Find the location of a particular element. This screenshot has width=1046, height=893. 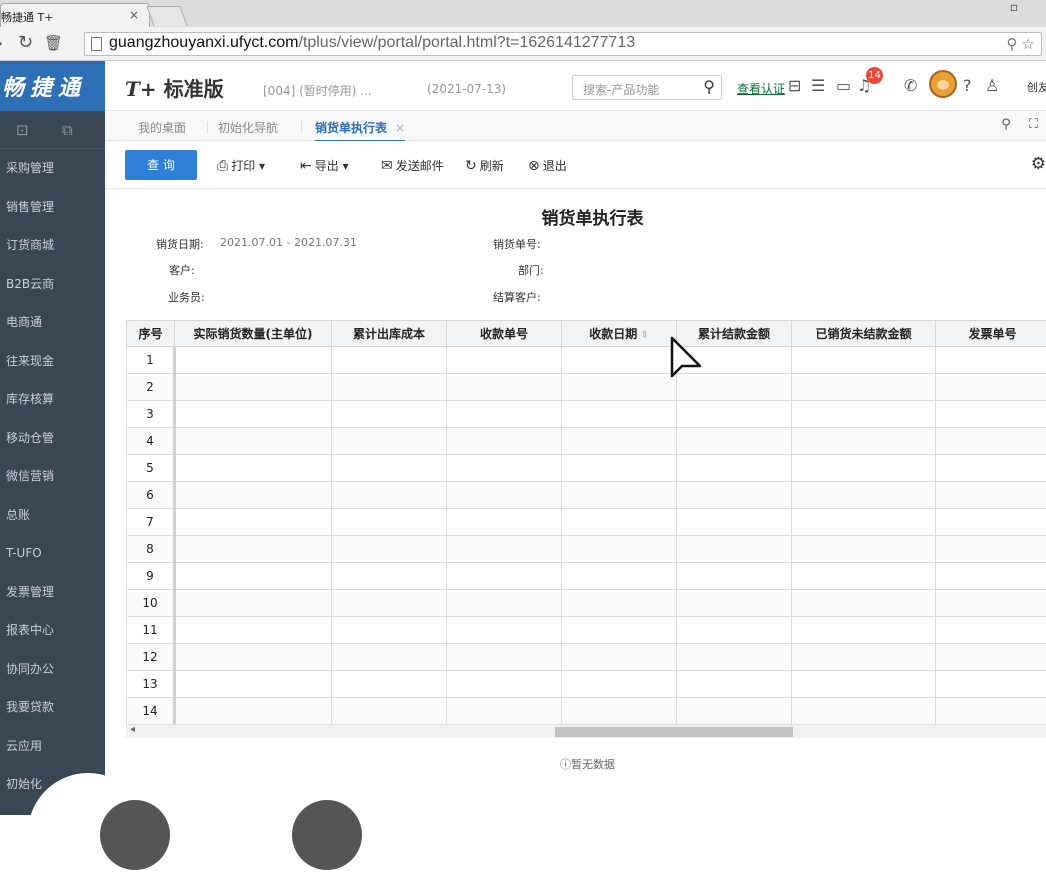

horizontal-scrollbar: ◂ is located at coordinates (586, 731).